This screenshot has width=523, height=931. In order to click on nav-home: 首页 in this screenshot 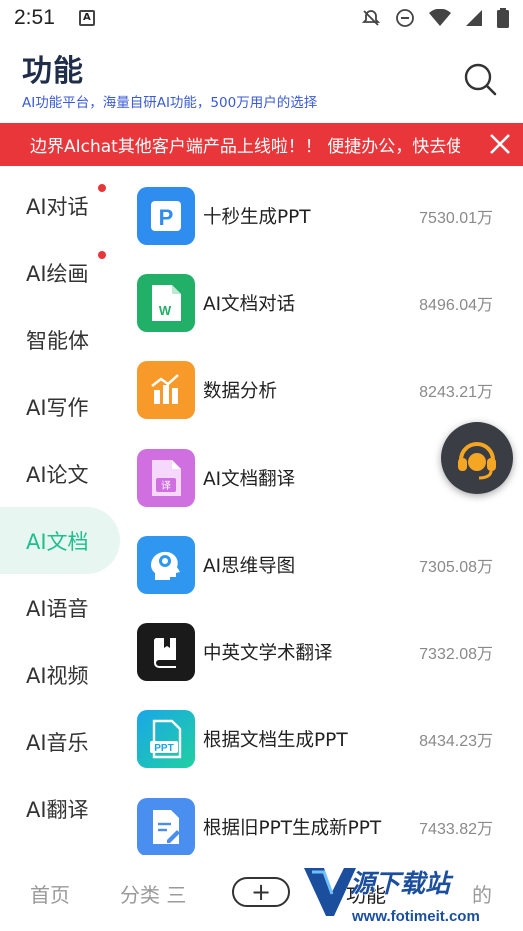, I will do `click(50, 893)`.